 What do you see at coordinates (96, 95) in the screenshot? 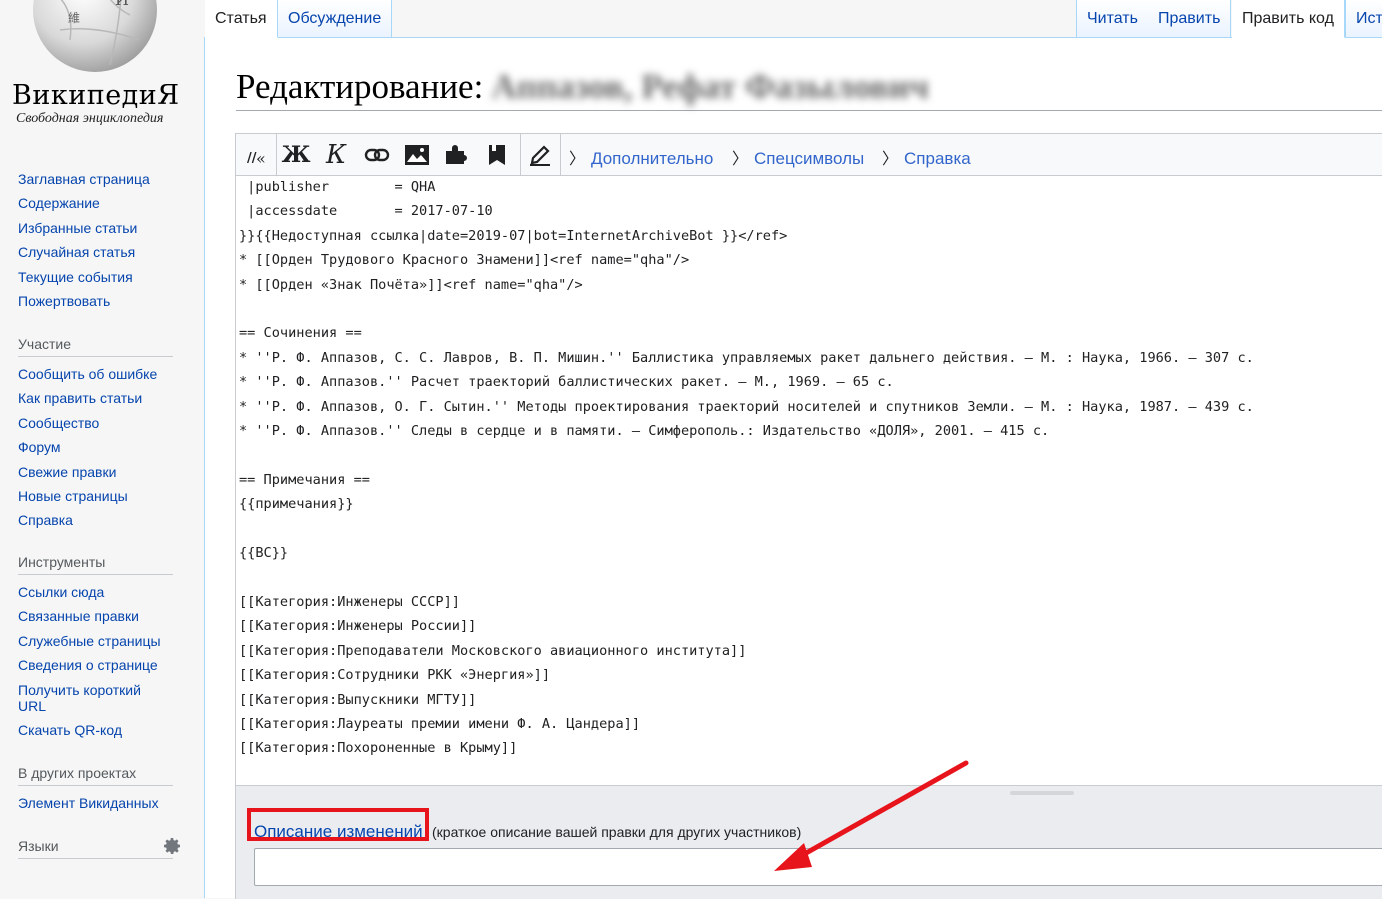
I see `wordmark: ВикипедиЯ` at bounding box center [96, 95].